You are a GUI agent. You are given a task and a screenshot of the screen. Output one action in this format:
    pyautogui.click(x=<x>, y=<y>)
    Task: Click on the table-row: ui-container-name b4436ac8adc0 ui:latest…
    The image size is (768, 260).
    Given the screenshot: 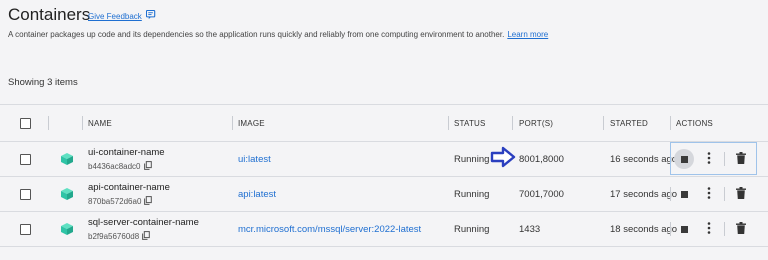 What is the action you would take?
    pyautogui.click(x=384, y=159)
    